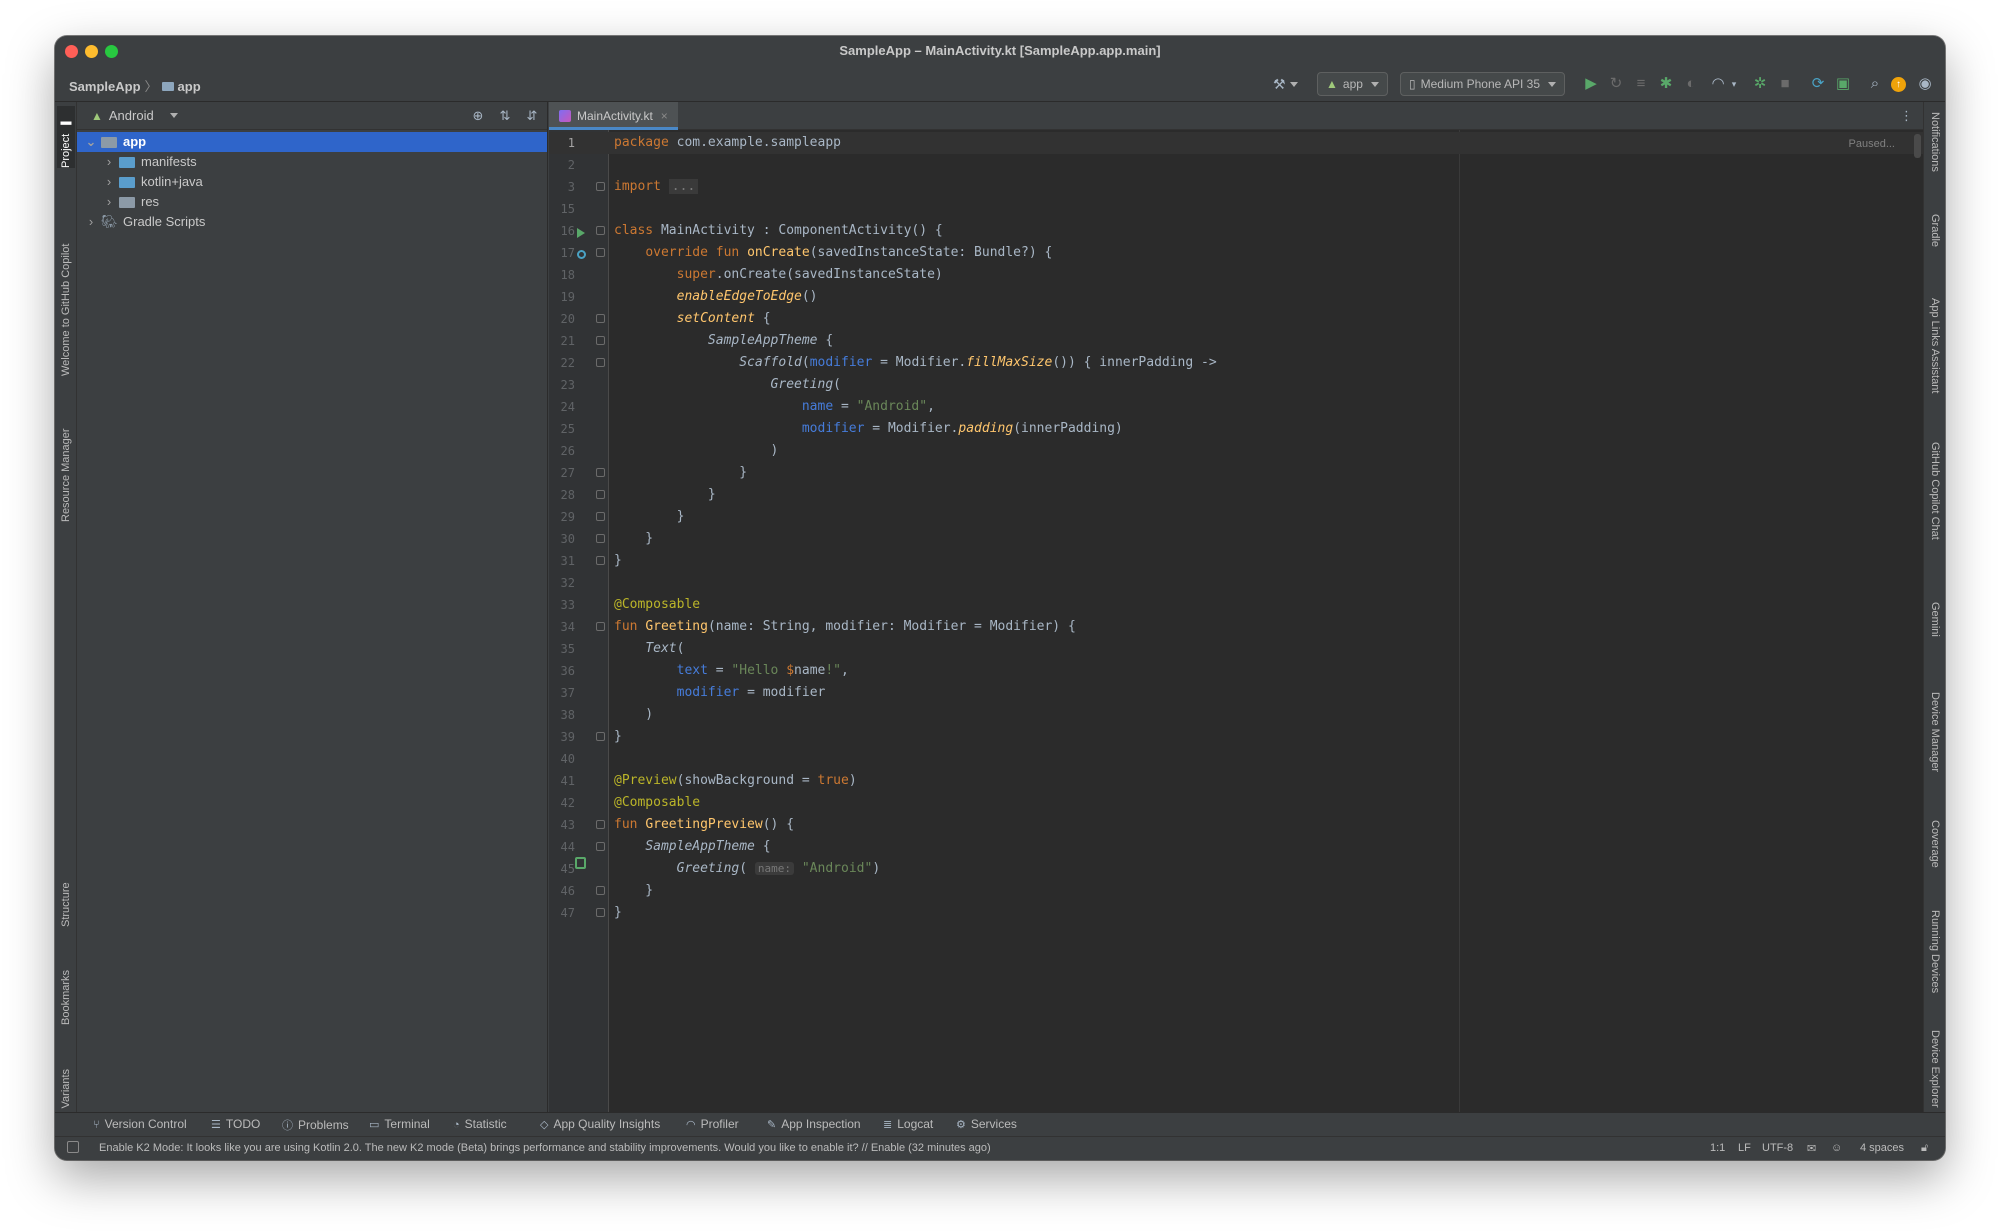  What do you see at coordinates (315, 1125) in the screenshot?
I see `problems-tab: ⓘ Problems` at bounding box center [315, 1125].